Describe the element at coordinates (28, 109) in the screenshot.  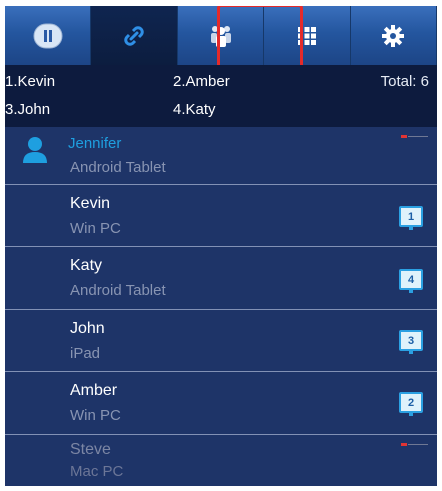
I see `summary-name: 3.John` at that location.